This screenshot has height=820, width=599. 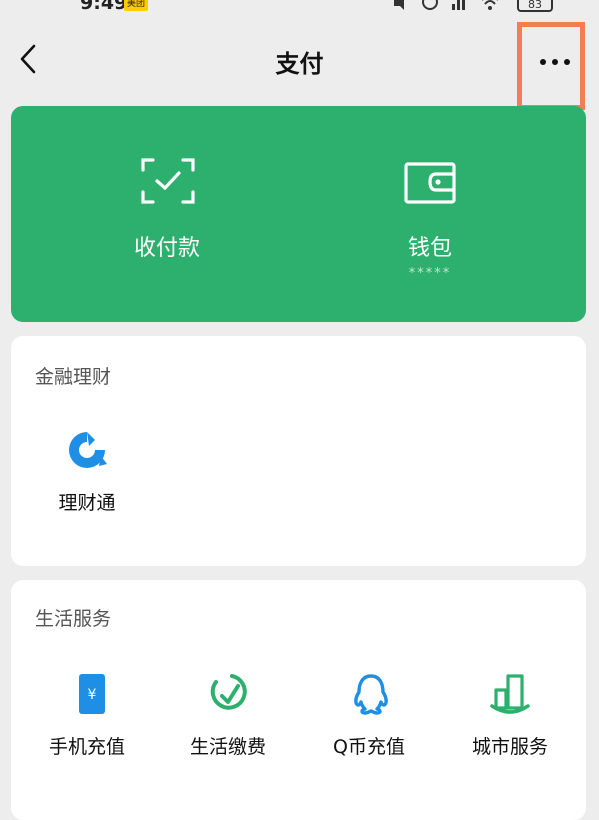 I want to click on wallet-label: 钱包, so click(x=429, y=248).